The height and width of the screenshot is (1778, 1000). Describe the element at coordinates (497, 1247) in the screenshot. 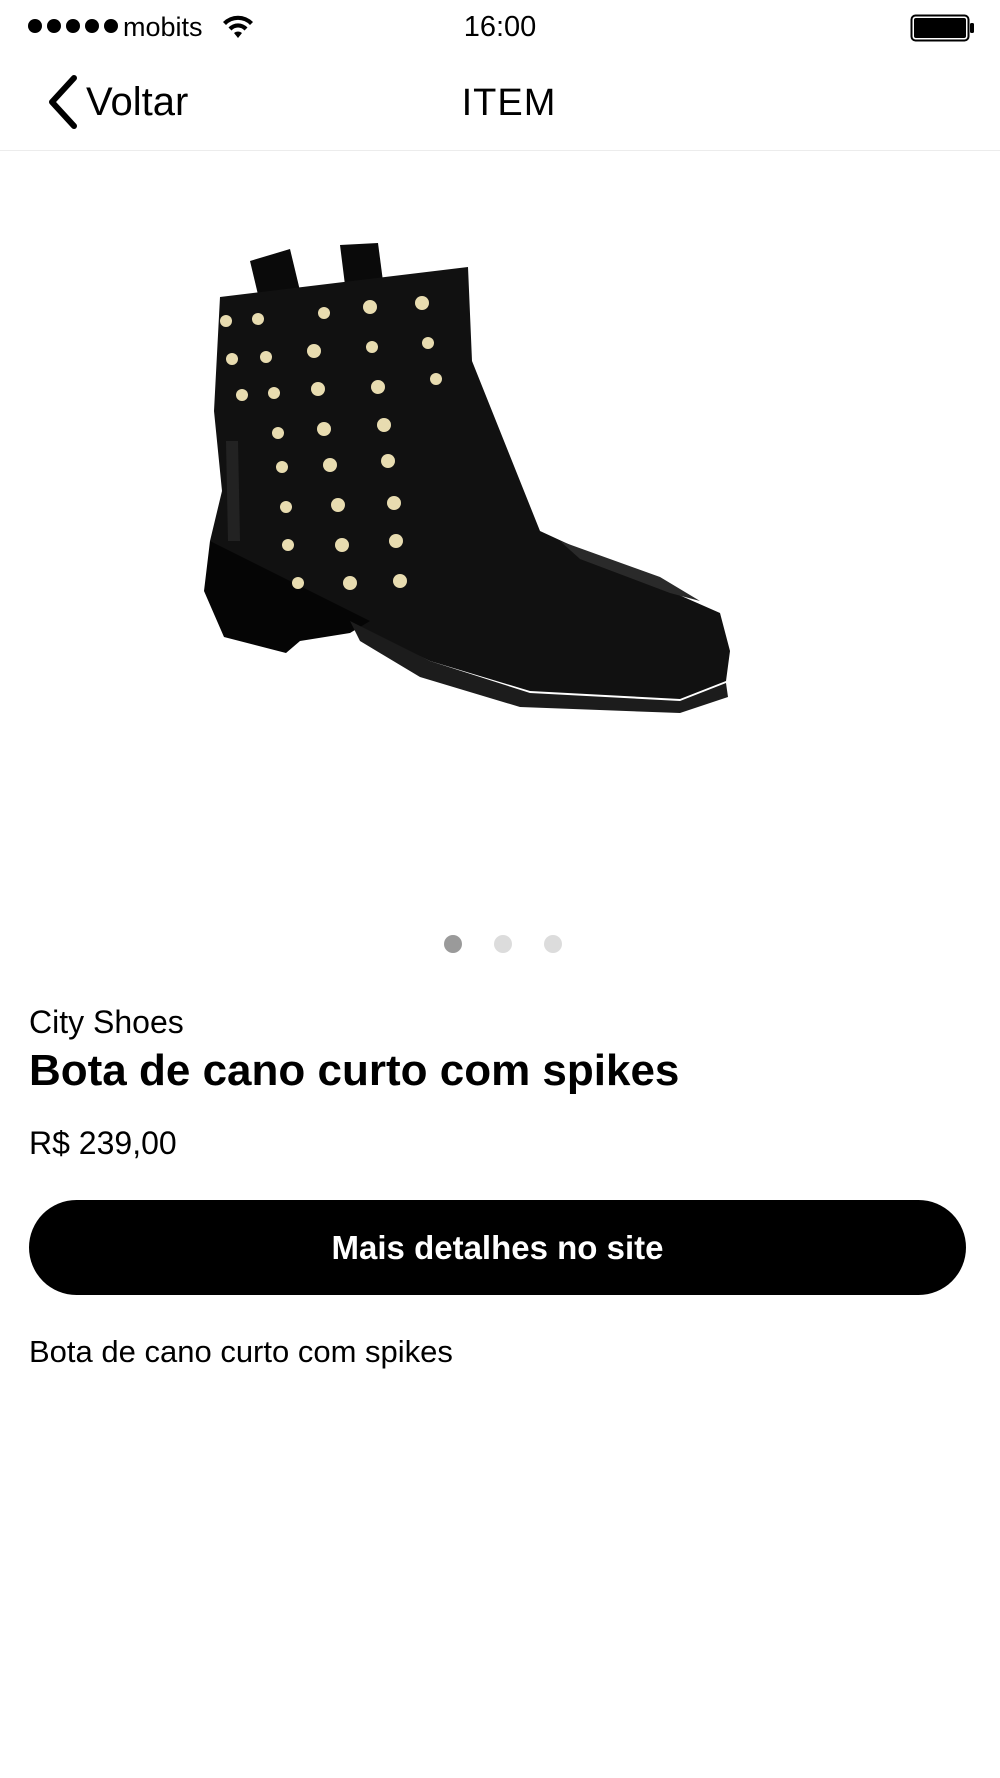

I see `more-details-button: Mais detalhes no site` at that location.